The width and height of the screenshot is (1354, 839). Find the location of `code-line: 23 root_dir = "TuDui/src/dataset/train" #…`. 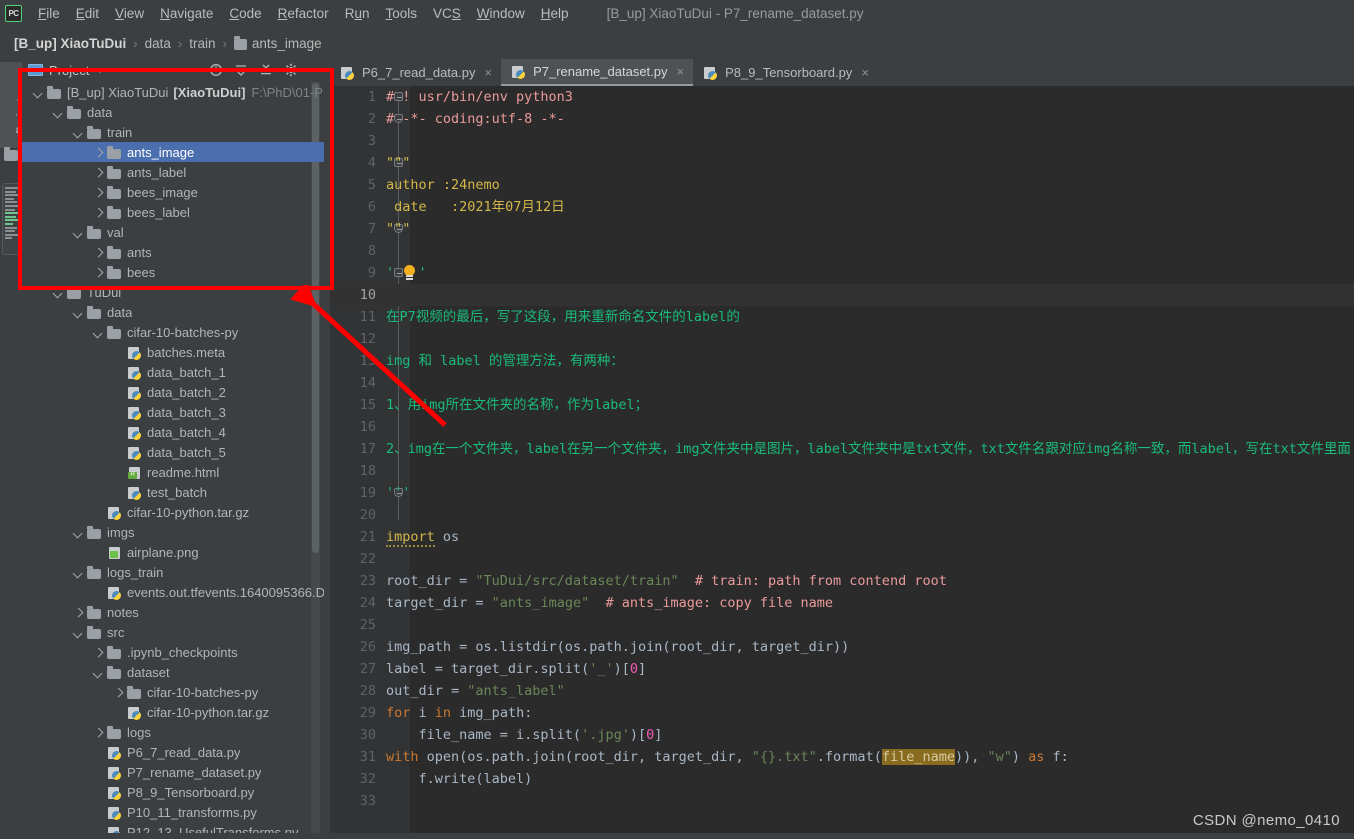

code-line: 23 root_dir = "TuDui/src/dataset/train" #… is located at coordinates (842, 581).